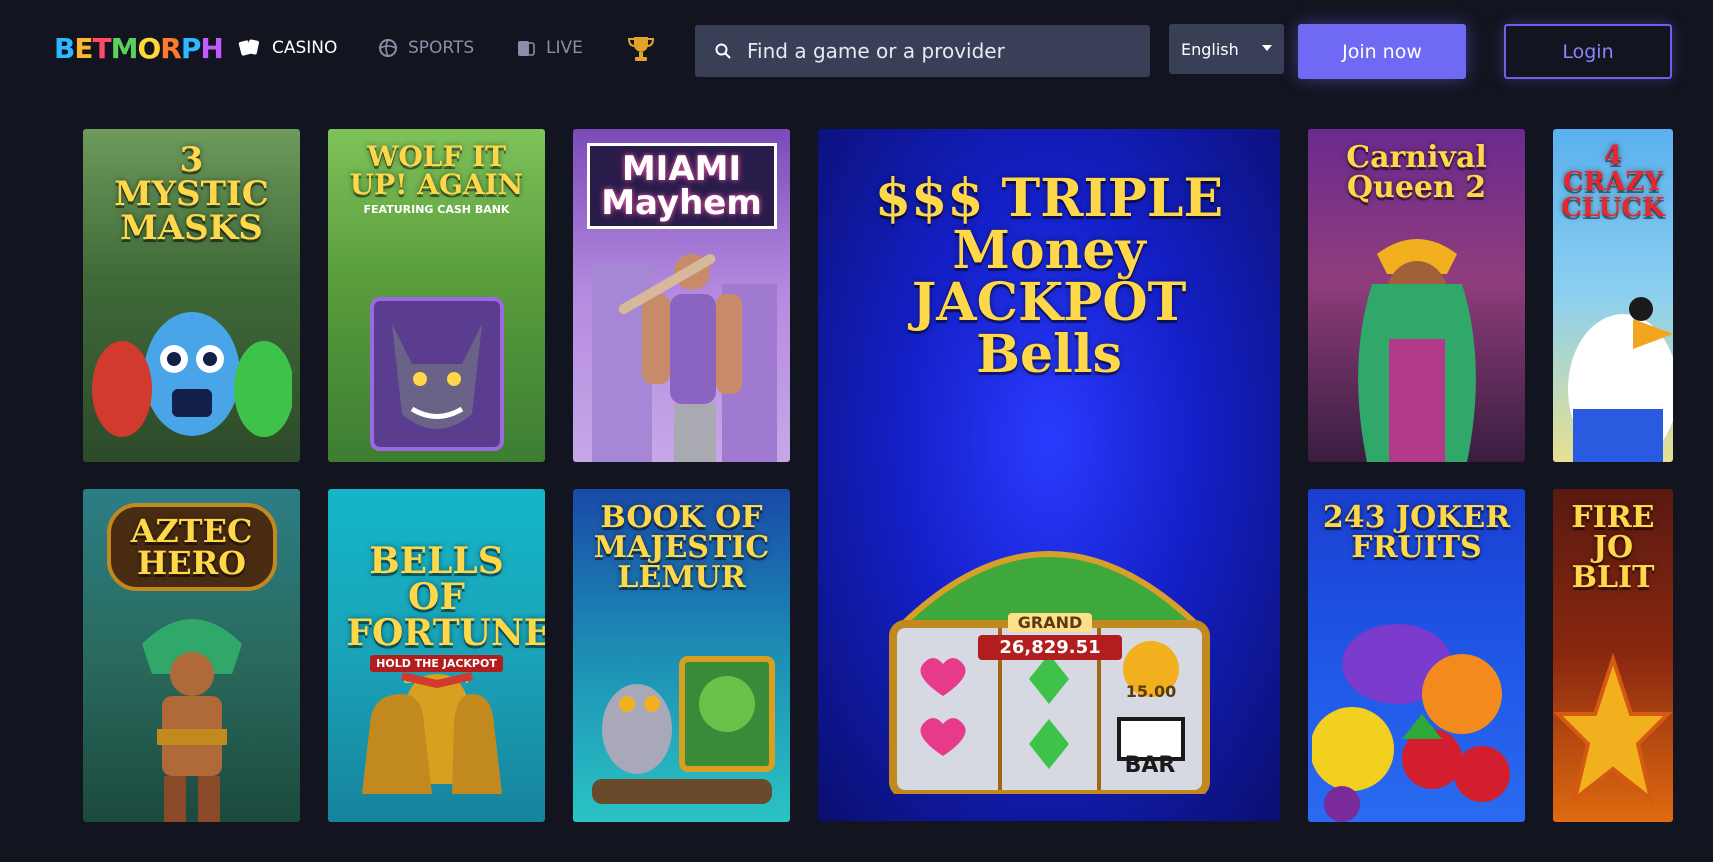 The height and width of the screenshot is (862, 1713). I want to click on game-title: Carnival Queen 2, so click(1416, 172).